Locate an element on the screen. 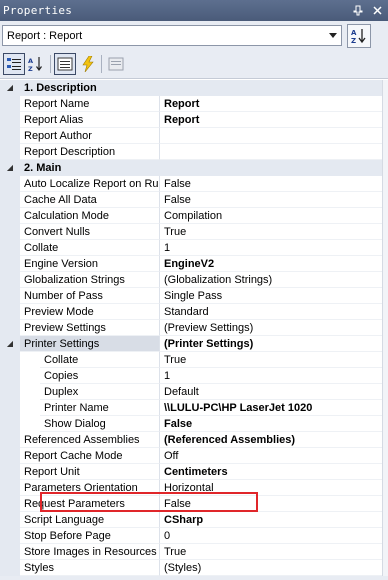 Image resolution: width=388 pixels, height=580 pixels. property-row: Calculation Mode Compilation is located at coordinates (191, 216).